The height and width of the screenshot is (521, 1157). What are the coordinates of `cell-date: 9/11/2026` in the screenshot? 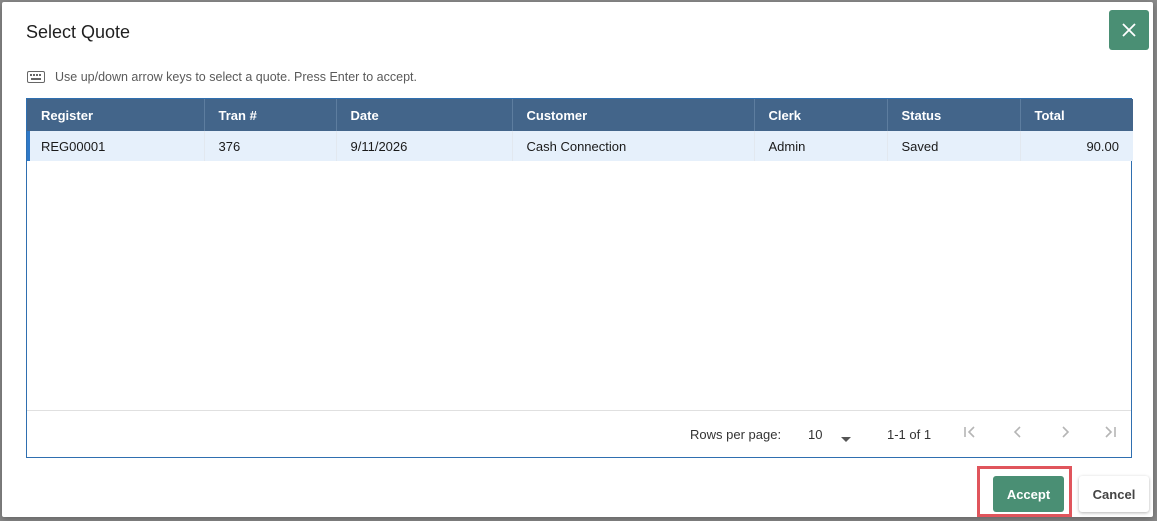 It's located at (424, 146).